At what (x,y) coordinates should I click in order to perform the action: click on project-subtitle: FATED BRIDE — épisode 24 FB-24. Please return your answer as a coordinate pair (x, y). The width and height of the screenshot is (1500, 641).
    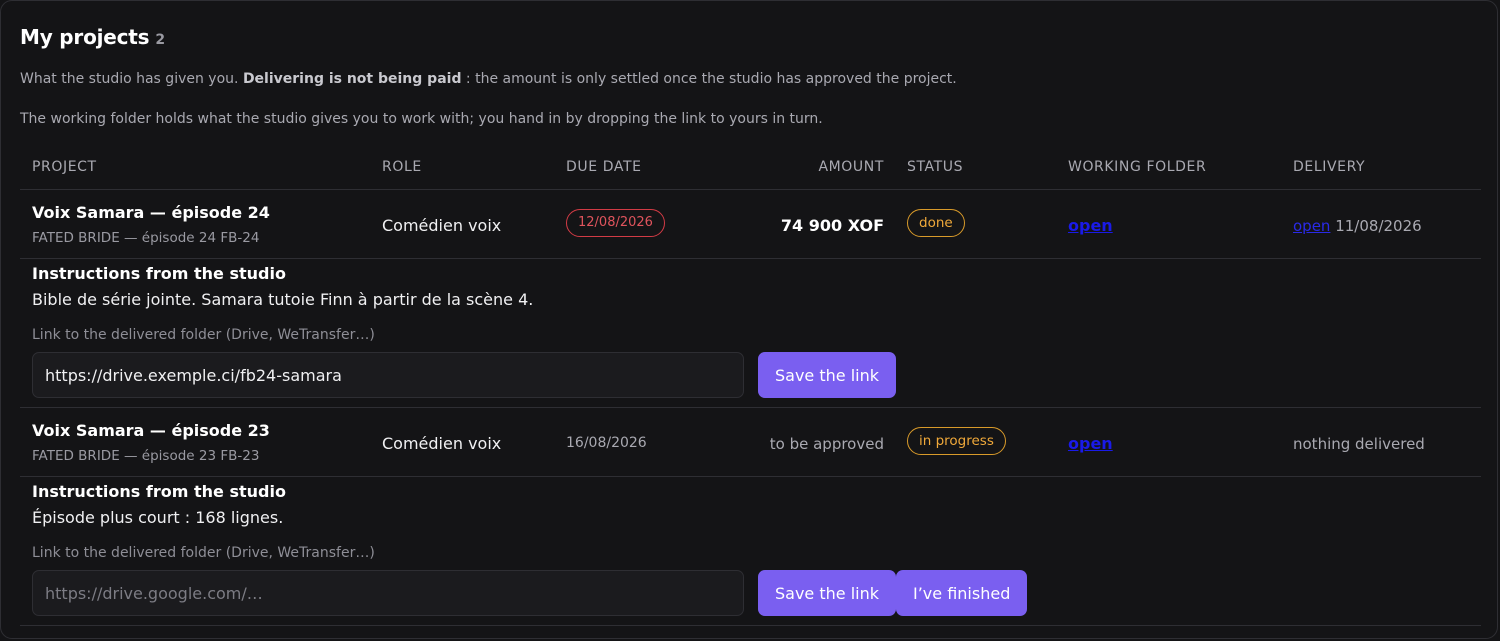
    Looking at the image, I should click on (146, 238).